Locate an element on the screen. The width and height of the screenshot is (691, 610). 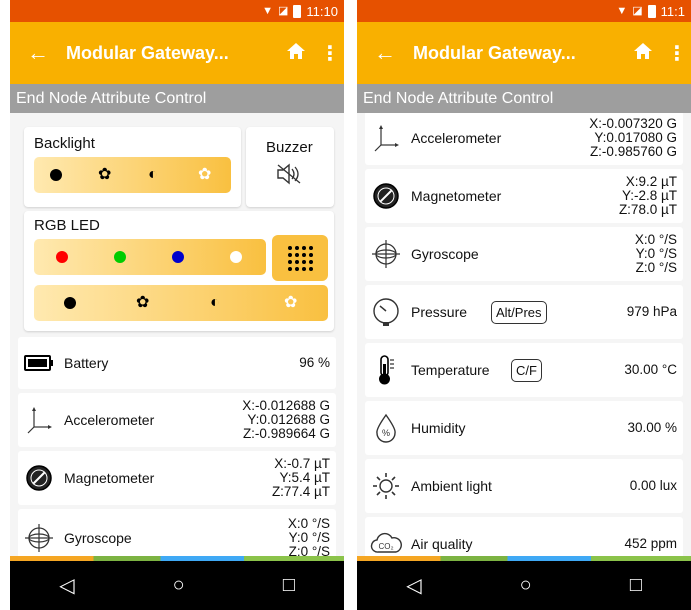
rgb-blue-button is located at coordinates (178, 257).